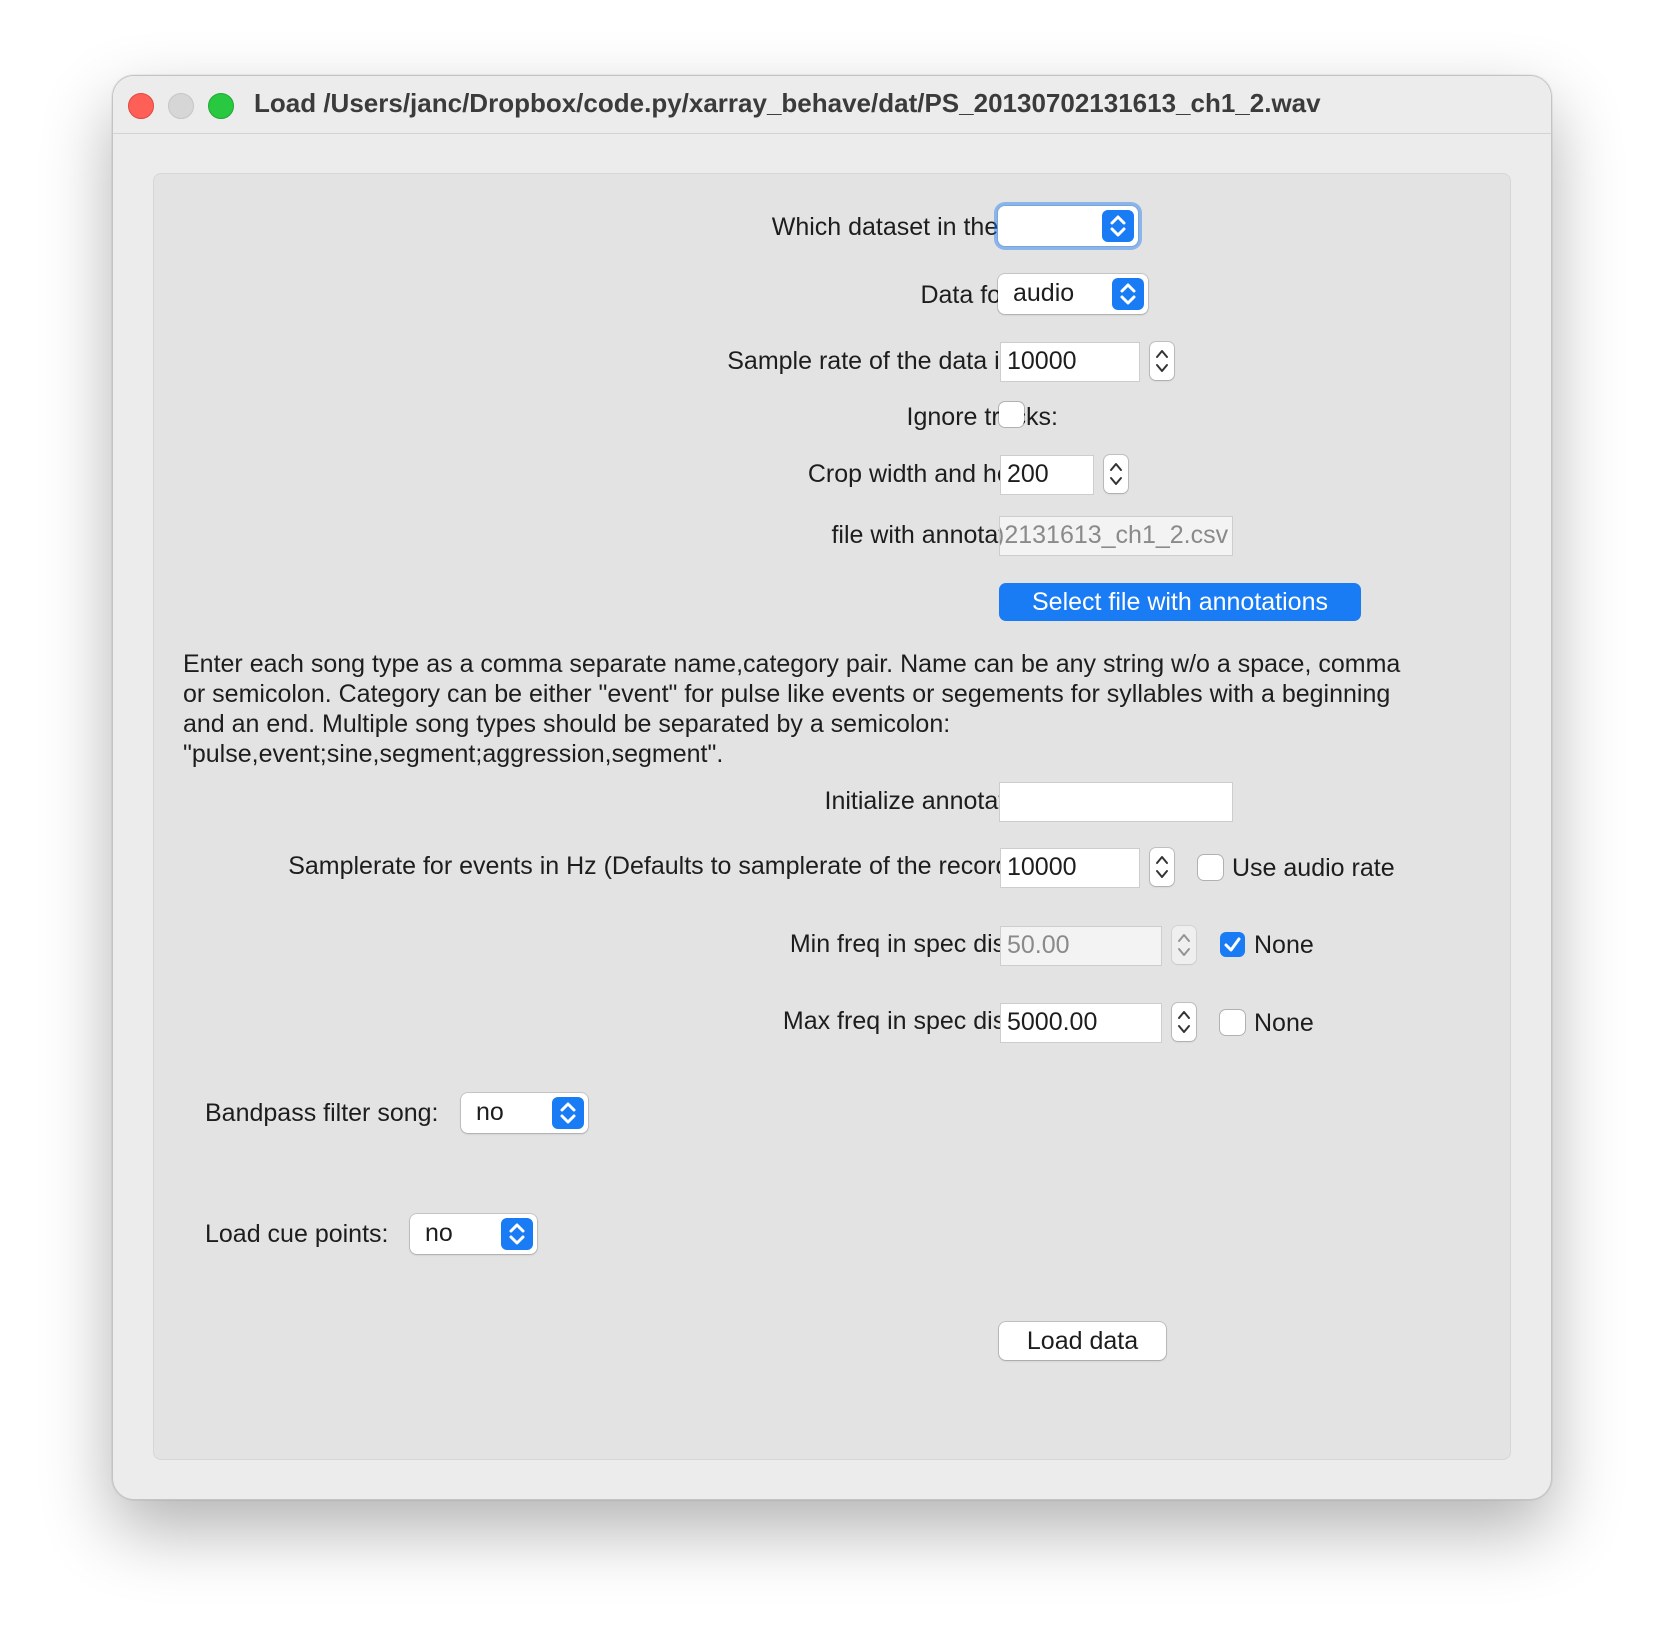  I want to click on checkmark-icon, so click(1232, 944).